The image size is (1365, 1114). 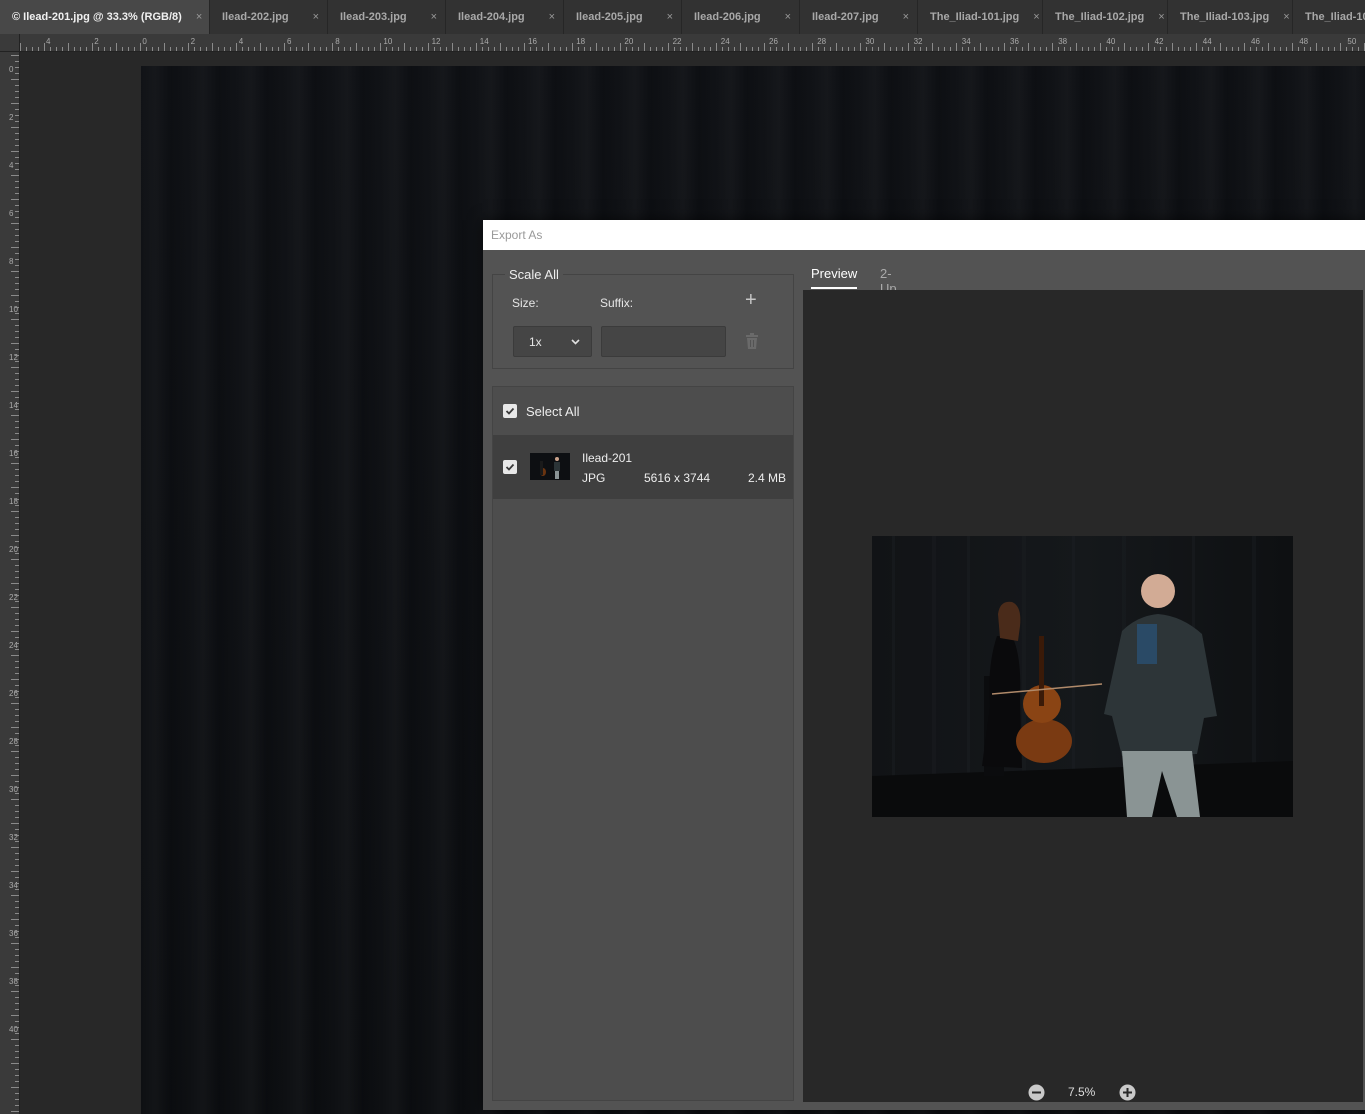 I want to click on list-item: Ilead-201 JPG 5616 x 3744 2.4 MB, so click(x=643, y=467).